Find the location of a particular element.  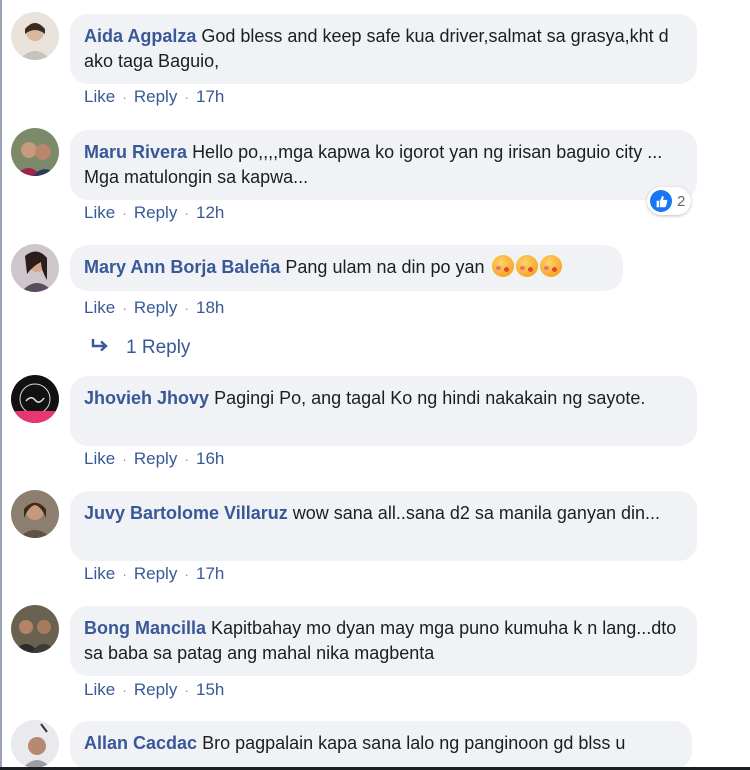

comment-author: Juvy Bartolome Villaruz is located at coordinates (186, 513).